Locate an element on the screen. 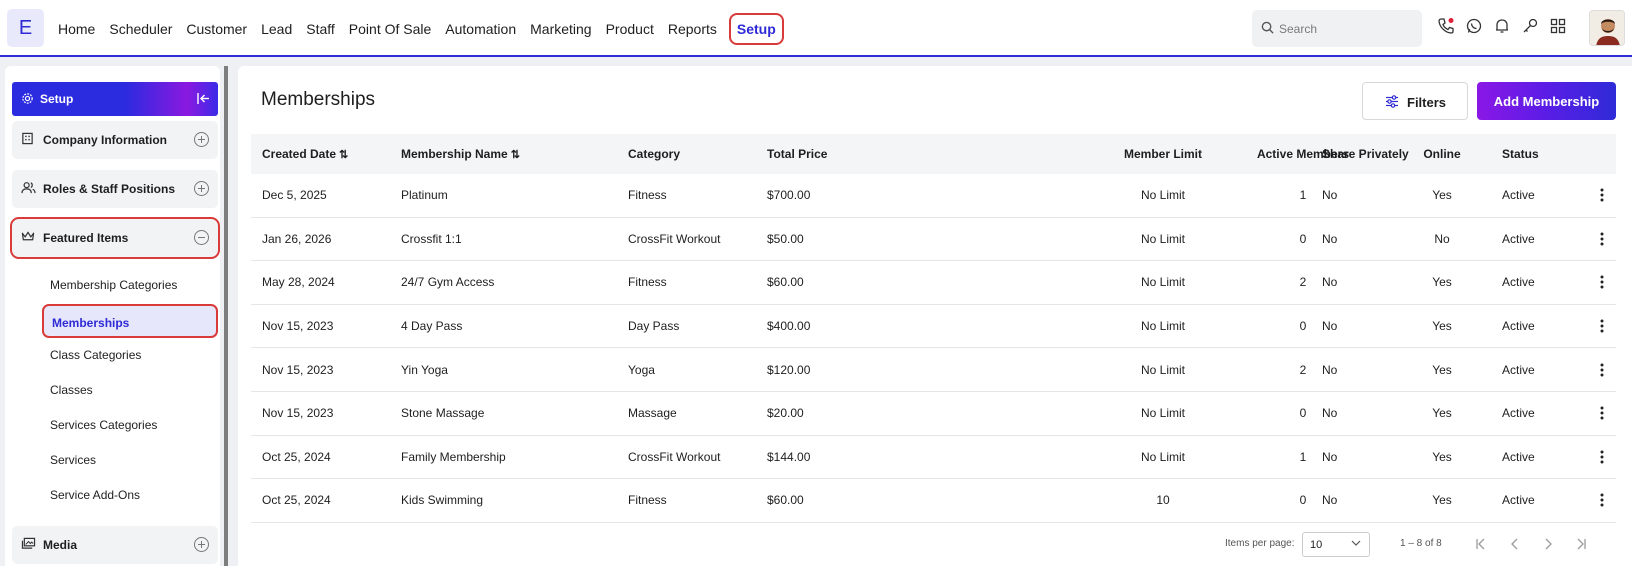 Image resolution: width=1632 pixels, height=566 pixels. sidebar-section-company-information: Company Information is located at coordinates (115, 140).